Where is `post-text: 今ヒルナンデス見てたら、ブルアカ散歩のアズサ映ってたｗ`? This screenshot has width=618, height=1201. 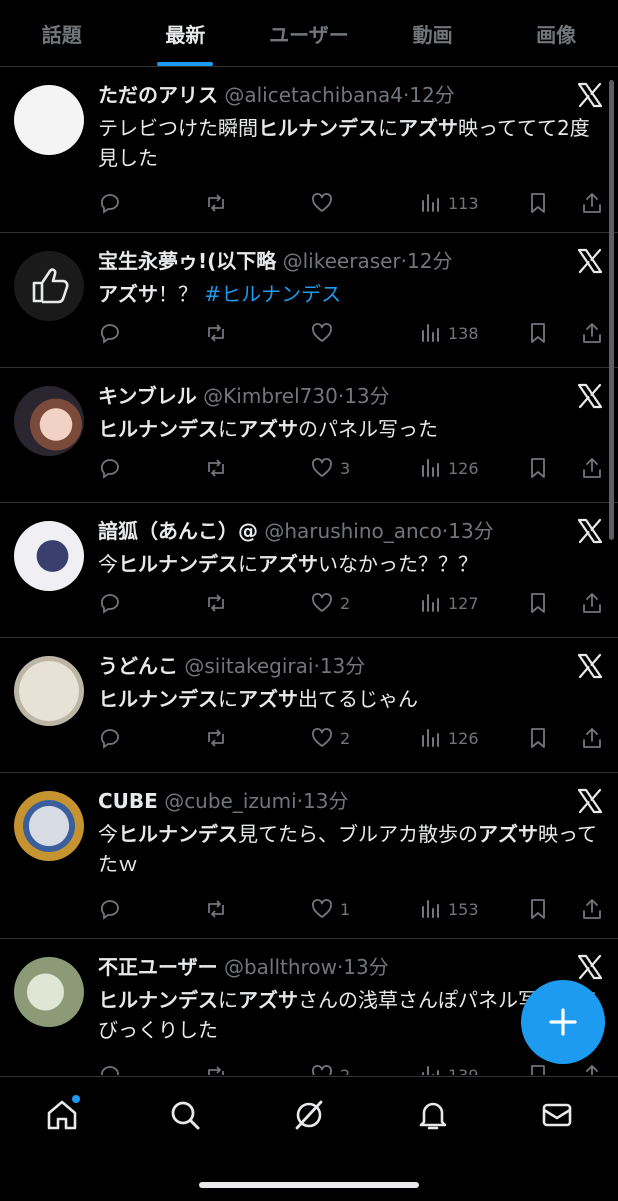 post-text: 今ヒルナンデス見てたら、ブルアカ散歩のアズサ映ってたｗ is located at coordinates (350, 849).